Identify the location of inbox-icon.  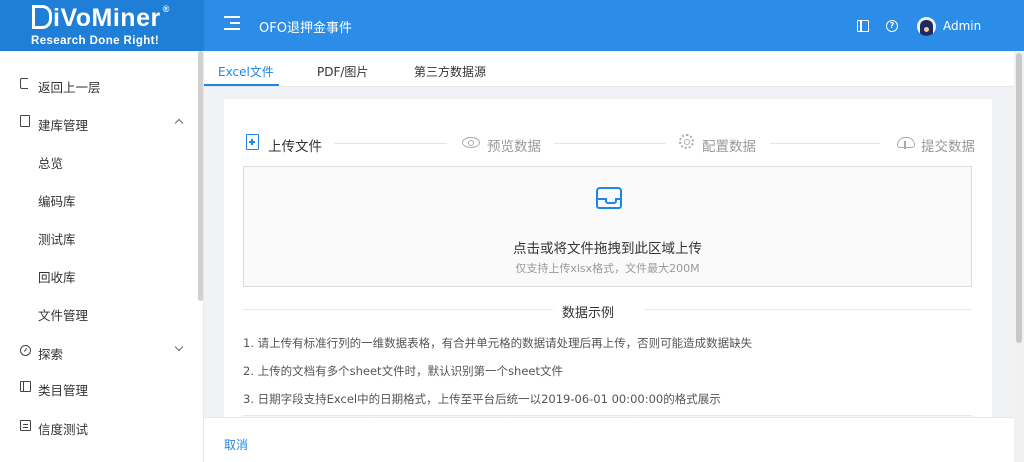
(609, 198).